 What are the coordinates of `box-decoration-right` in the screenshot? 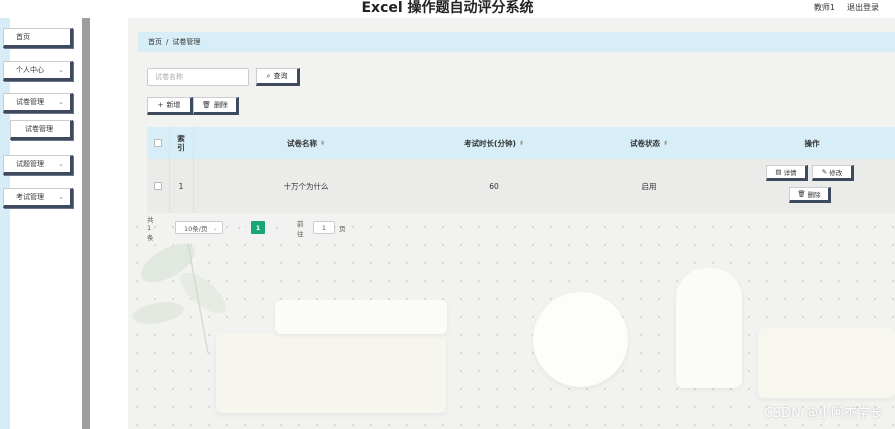 It's located at (826, 363).